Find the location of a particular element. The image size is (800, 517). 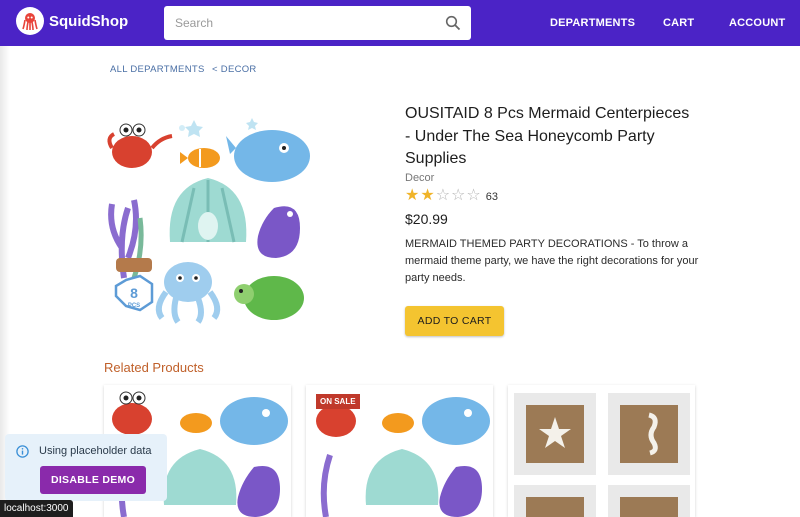

toast-message: Using placeholder data is located at coordinates (95, 451).